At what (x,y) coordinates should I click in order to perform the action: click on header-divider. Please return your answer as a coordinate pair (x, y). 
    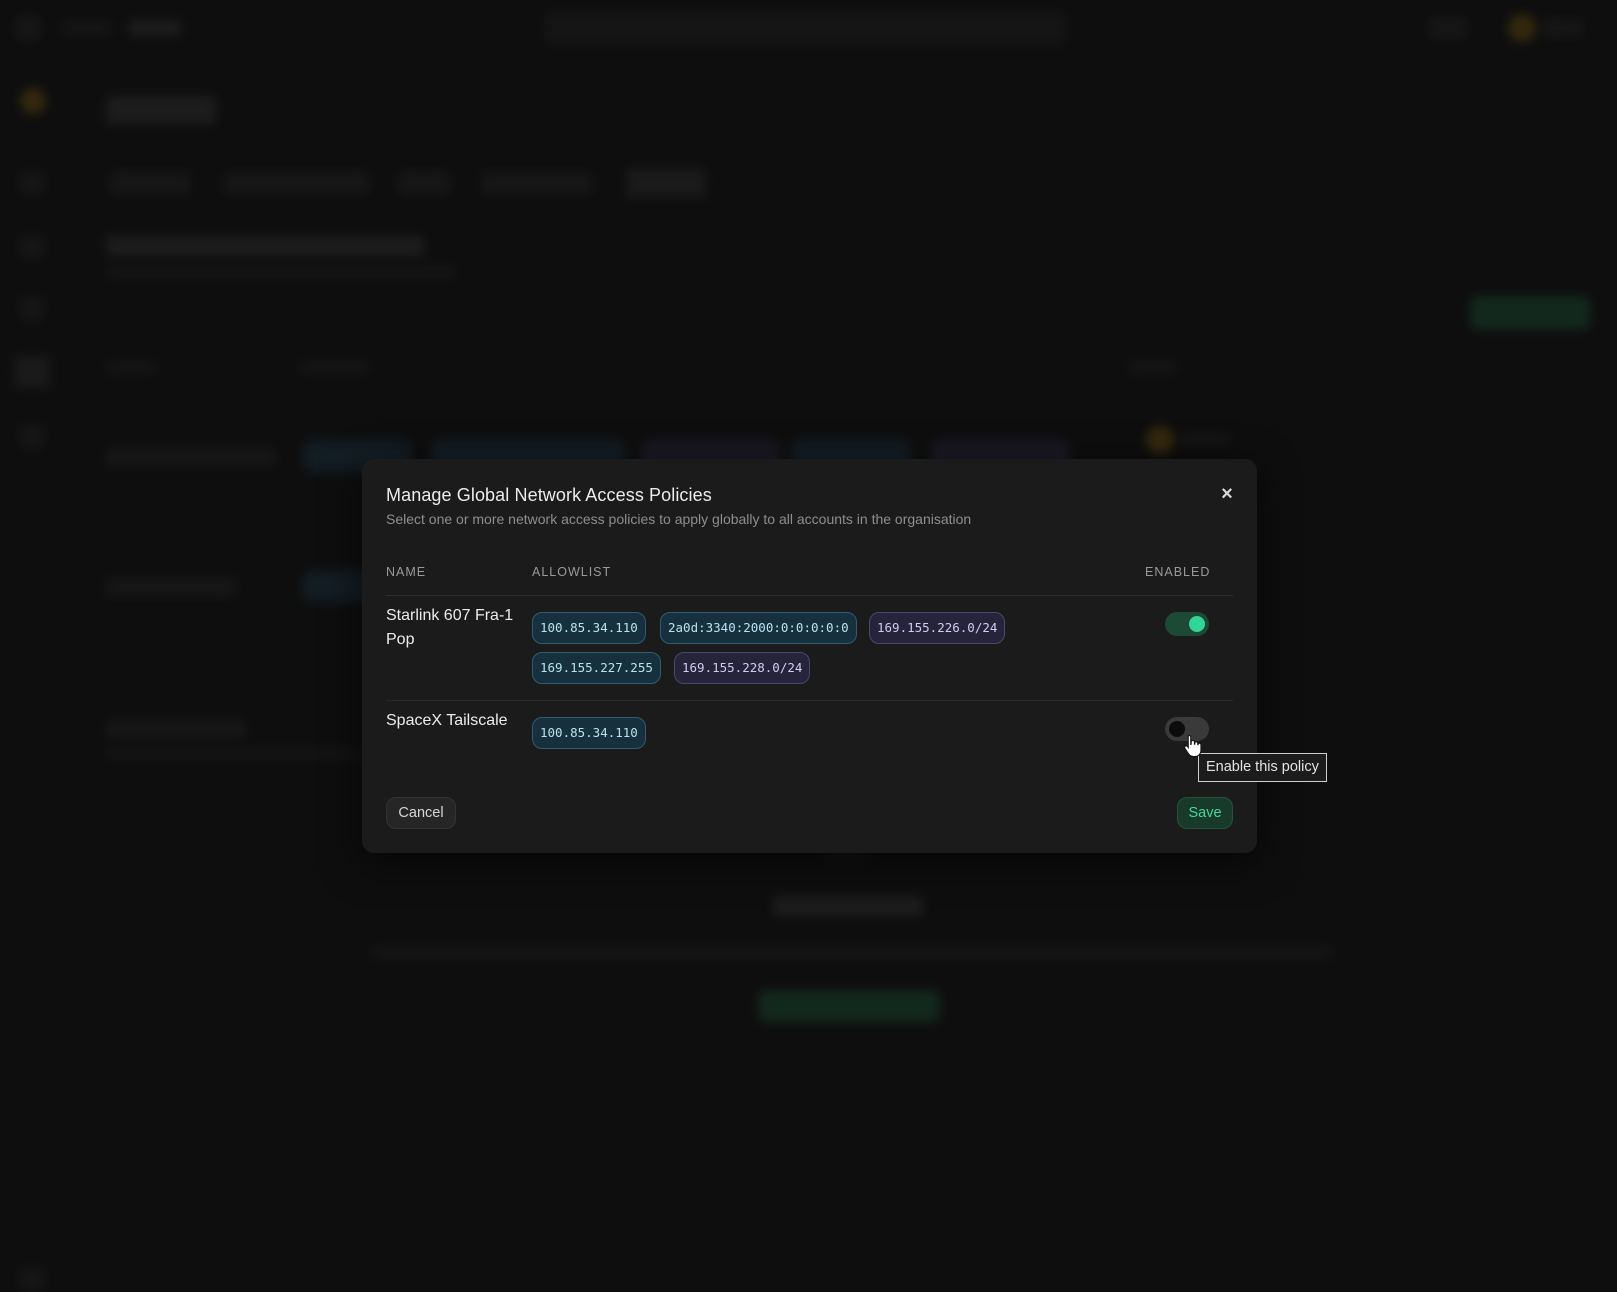
    Looking at the image, I should click on (809, 595).